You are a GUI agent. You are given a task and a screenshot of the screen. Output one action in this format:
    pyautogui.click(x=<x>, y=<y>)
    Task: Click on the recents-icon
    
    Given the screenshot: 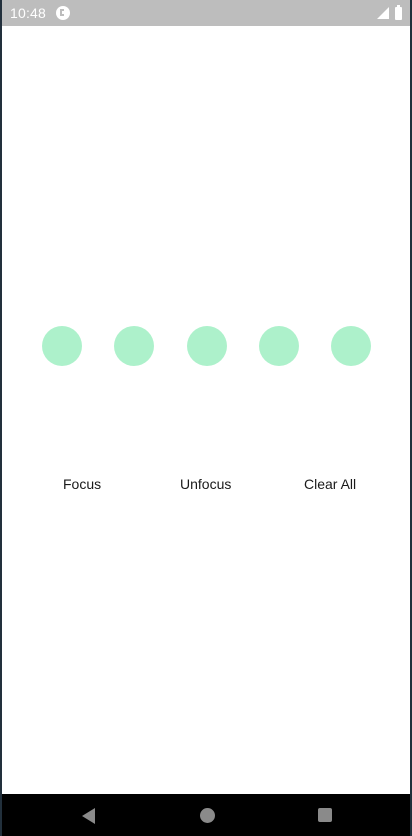 What is the action you would take?
    pyautogui.click(x=325, y=815)
    